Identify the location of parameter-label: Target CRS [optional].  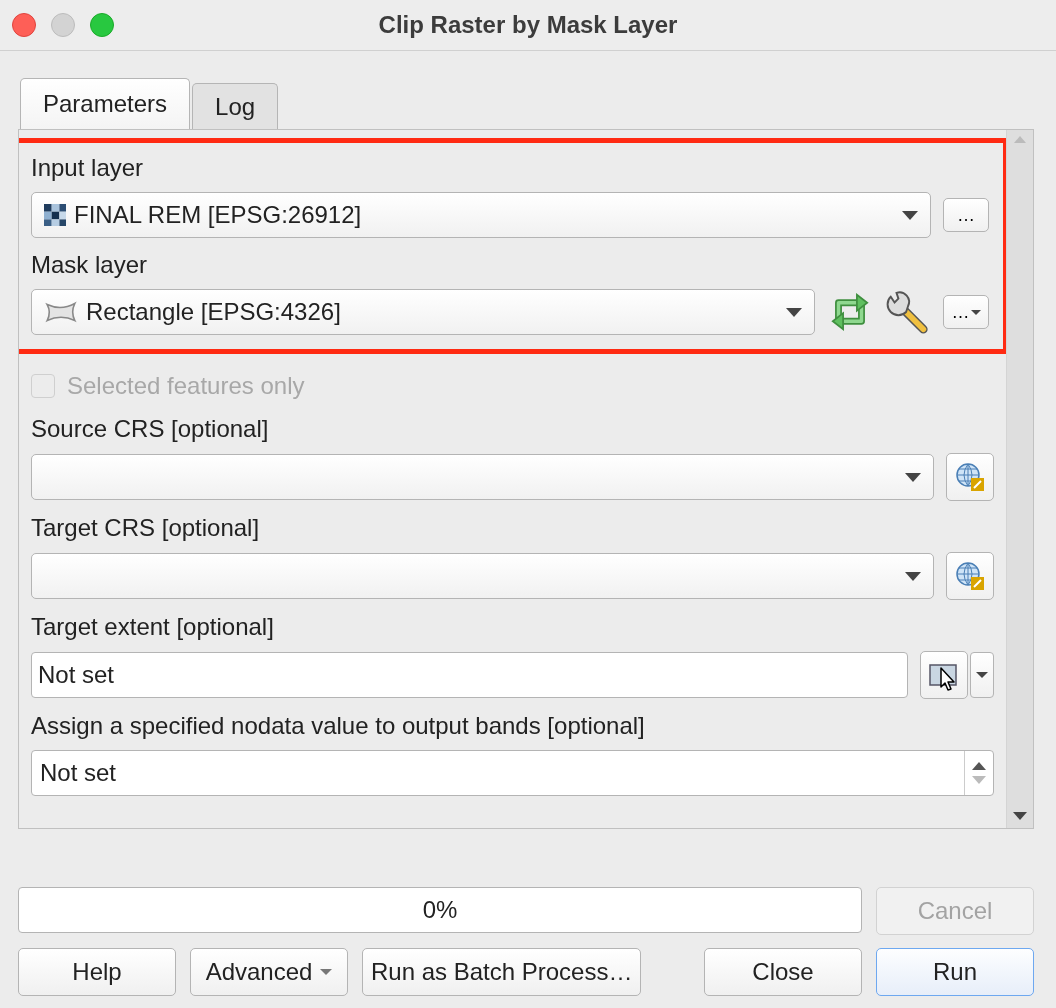
(146, 527).